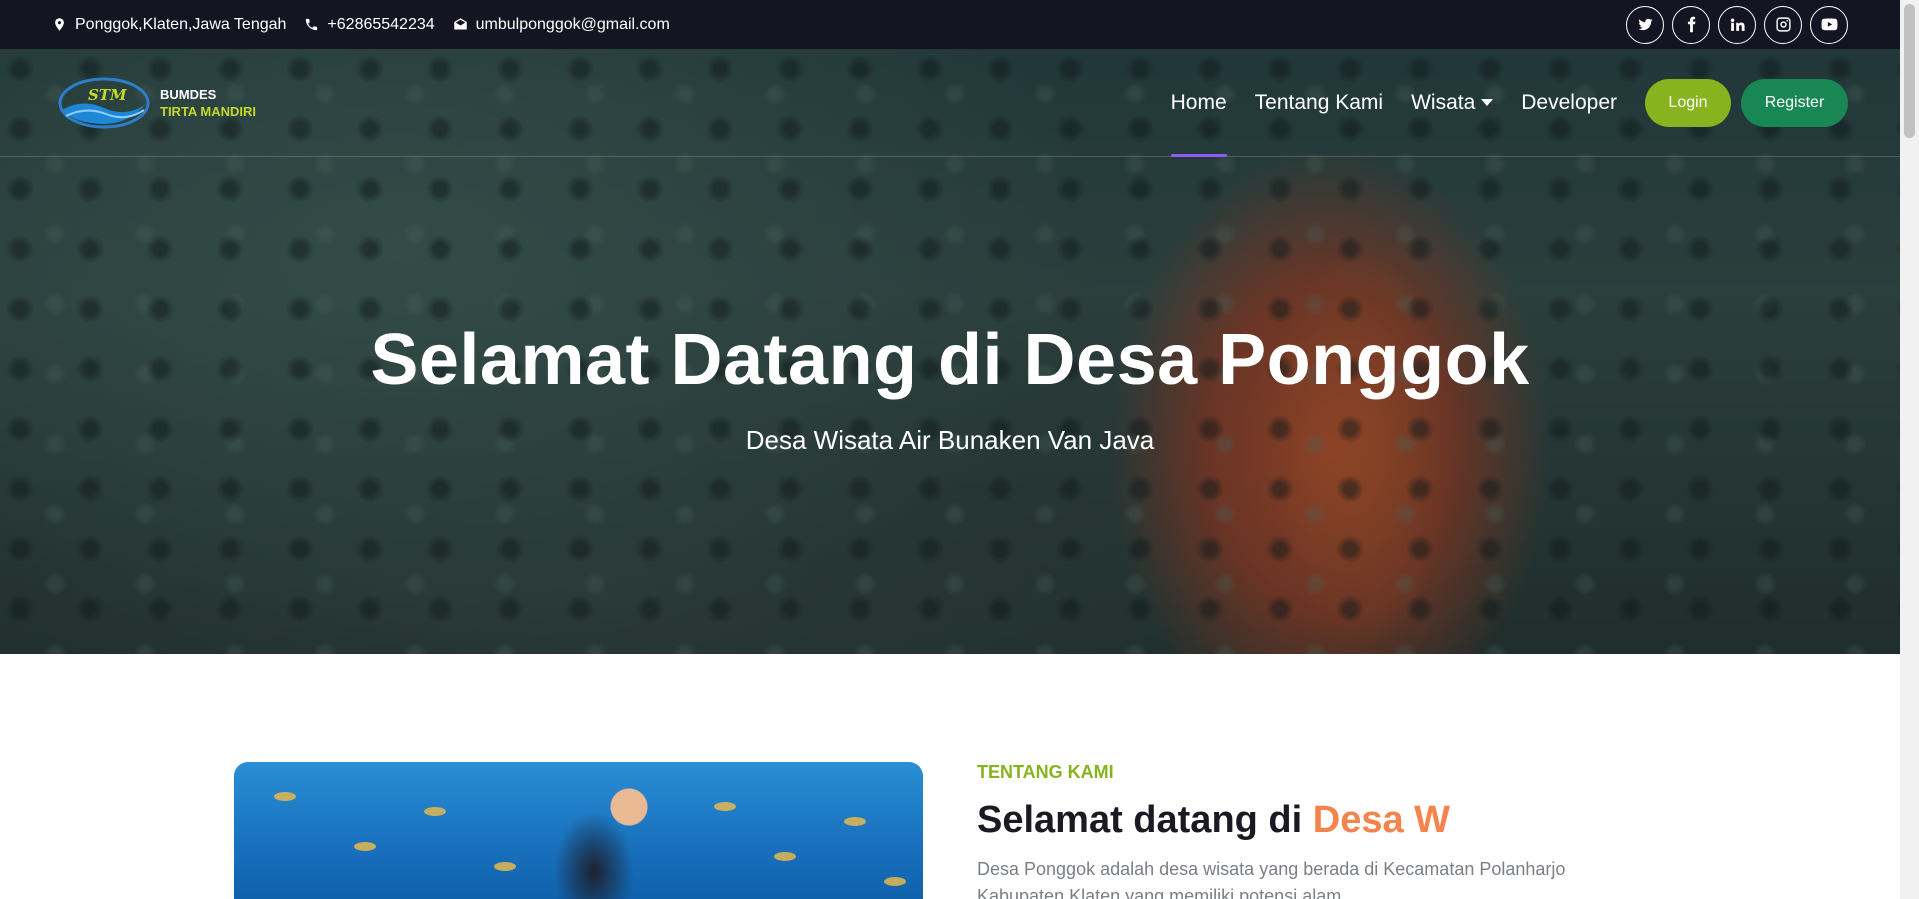 This screenshot has width=1919, height=899. I want to click on social-links, so click(1737, 24).